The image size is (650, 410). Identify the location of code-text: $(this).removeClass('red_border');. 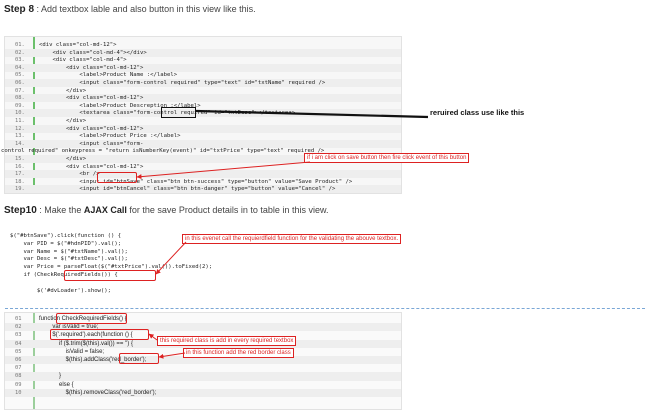
(98, 392).